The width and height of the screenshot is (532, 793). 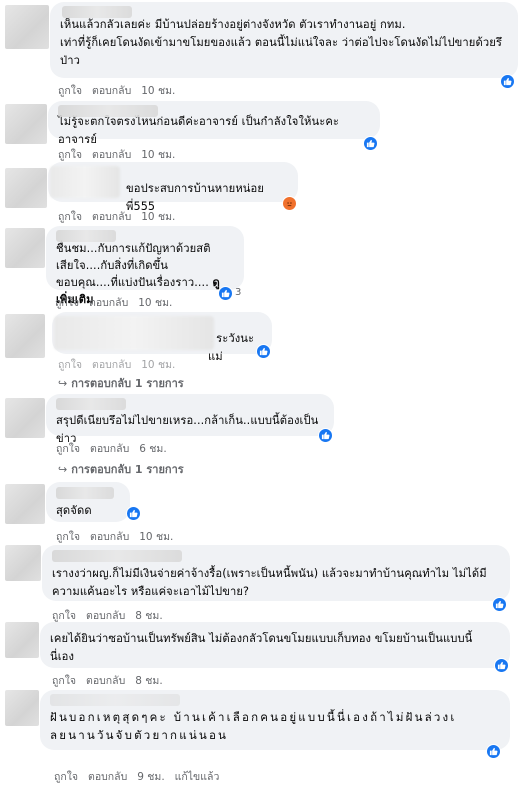 What do you see at coordinates (88, 502) in the screenshot?
I see `comment-bubble: สุดจัดด` at bounding box center [88, 502].